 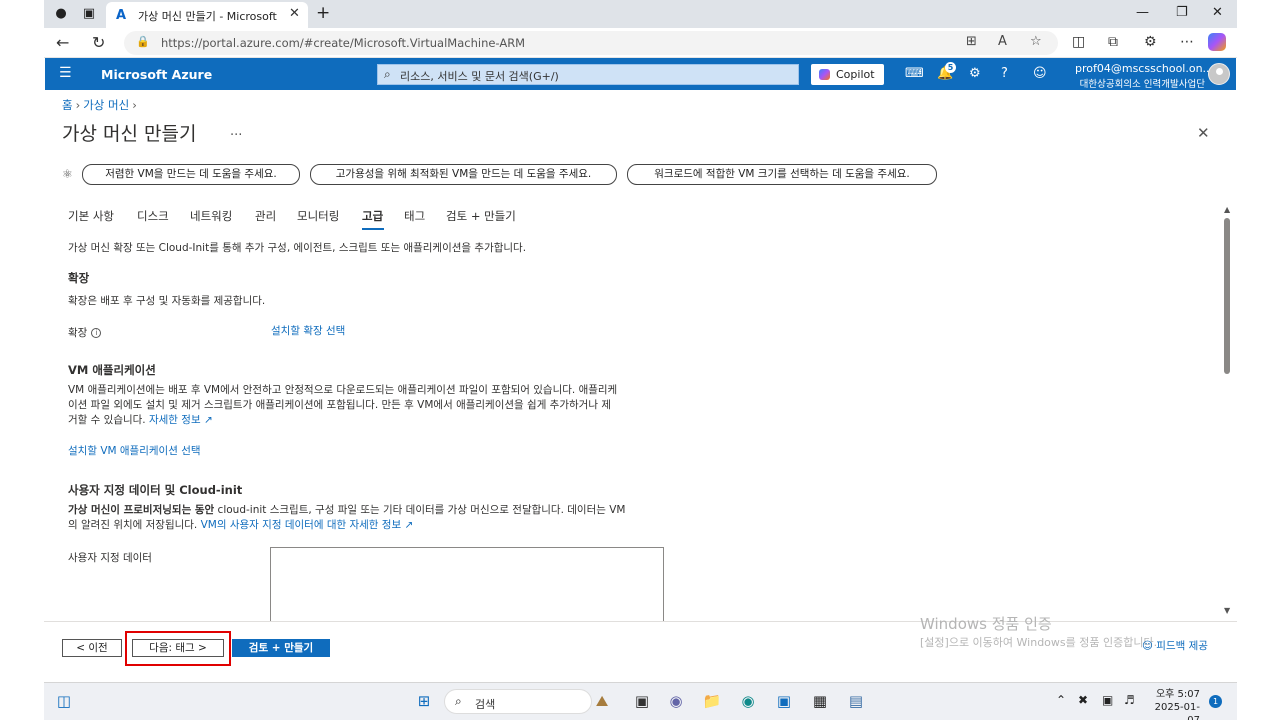 What do you see at coordinates (855, 74) in the screenshot?
I see `copilot-label: Copilot` at bounding box center [855, 74].